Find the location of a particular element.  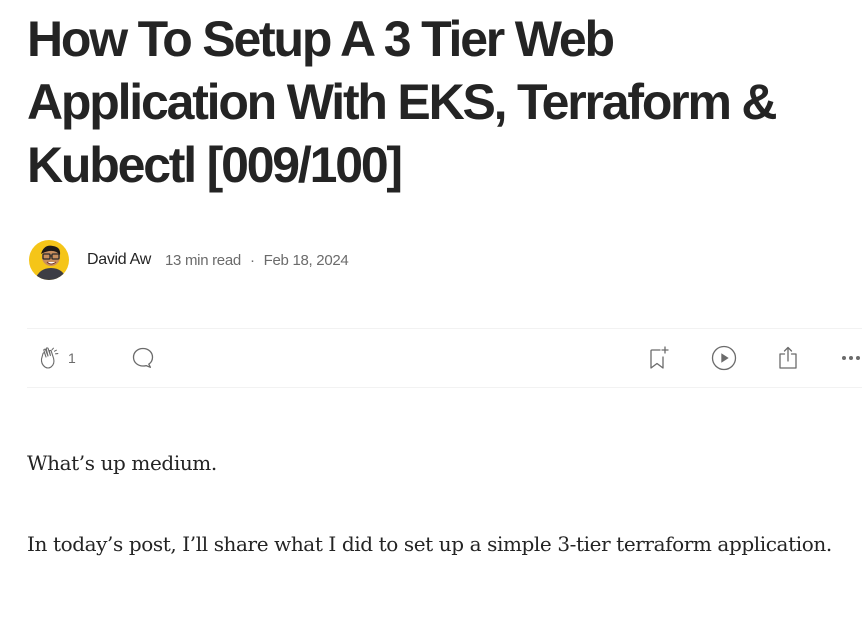

comment-icon is located at coordinates (143, 358).